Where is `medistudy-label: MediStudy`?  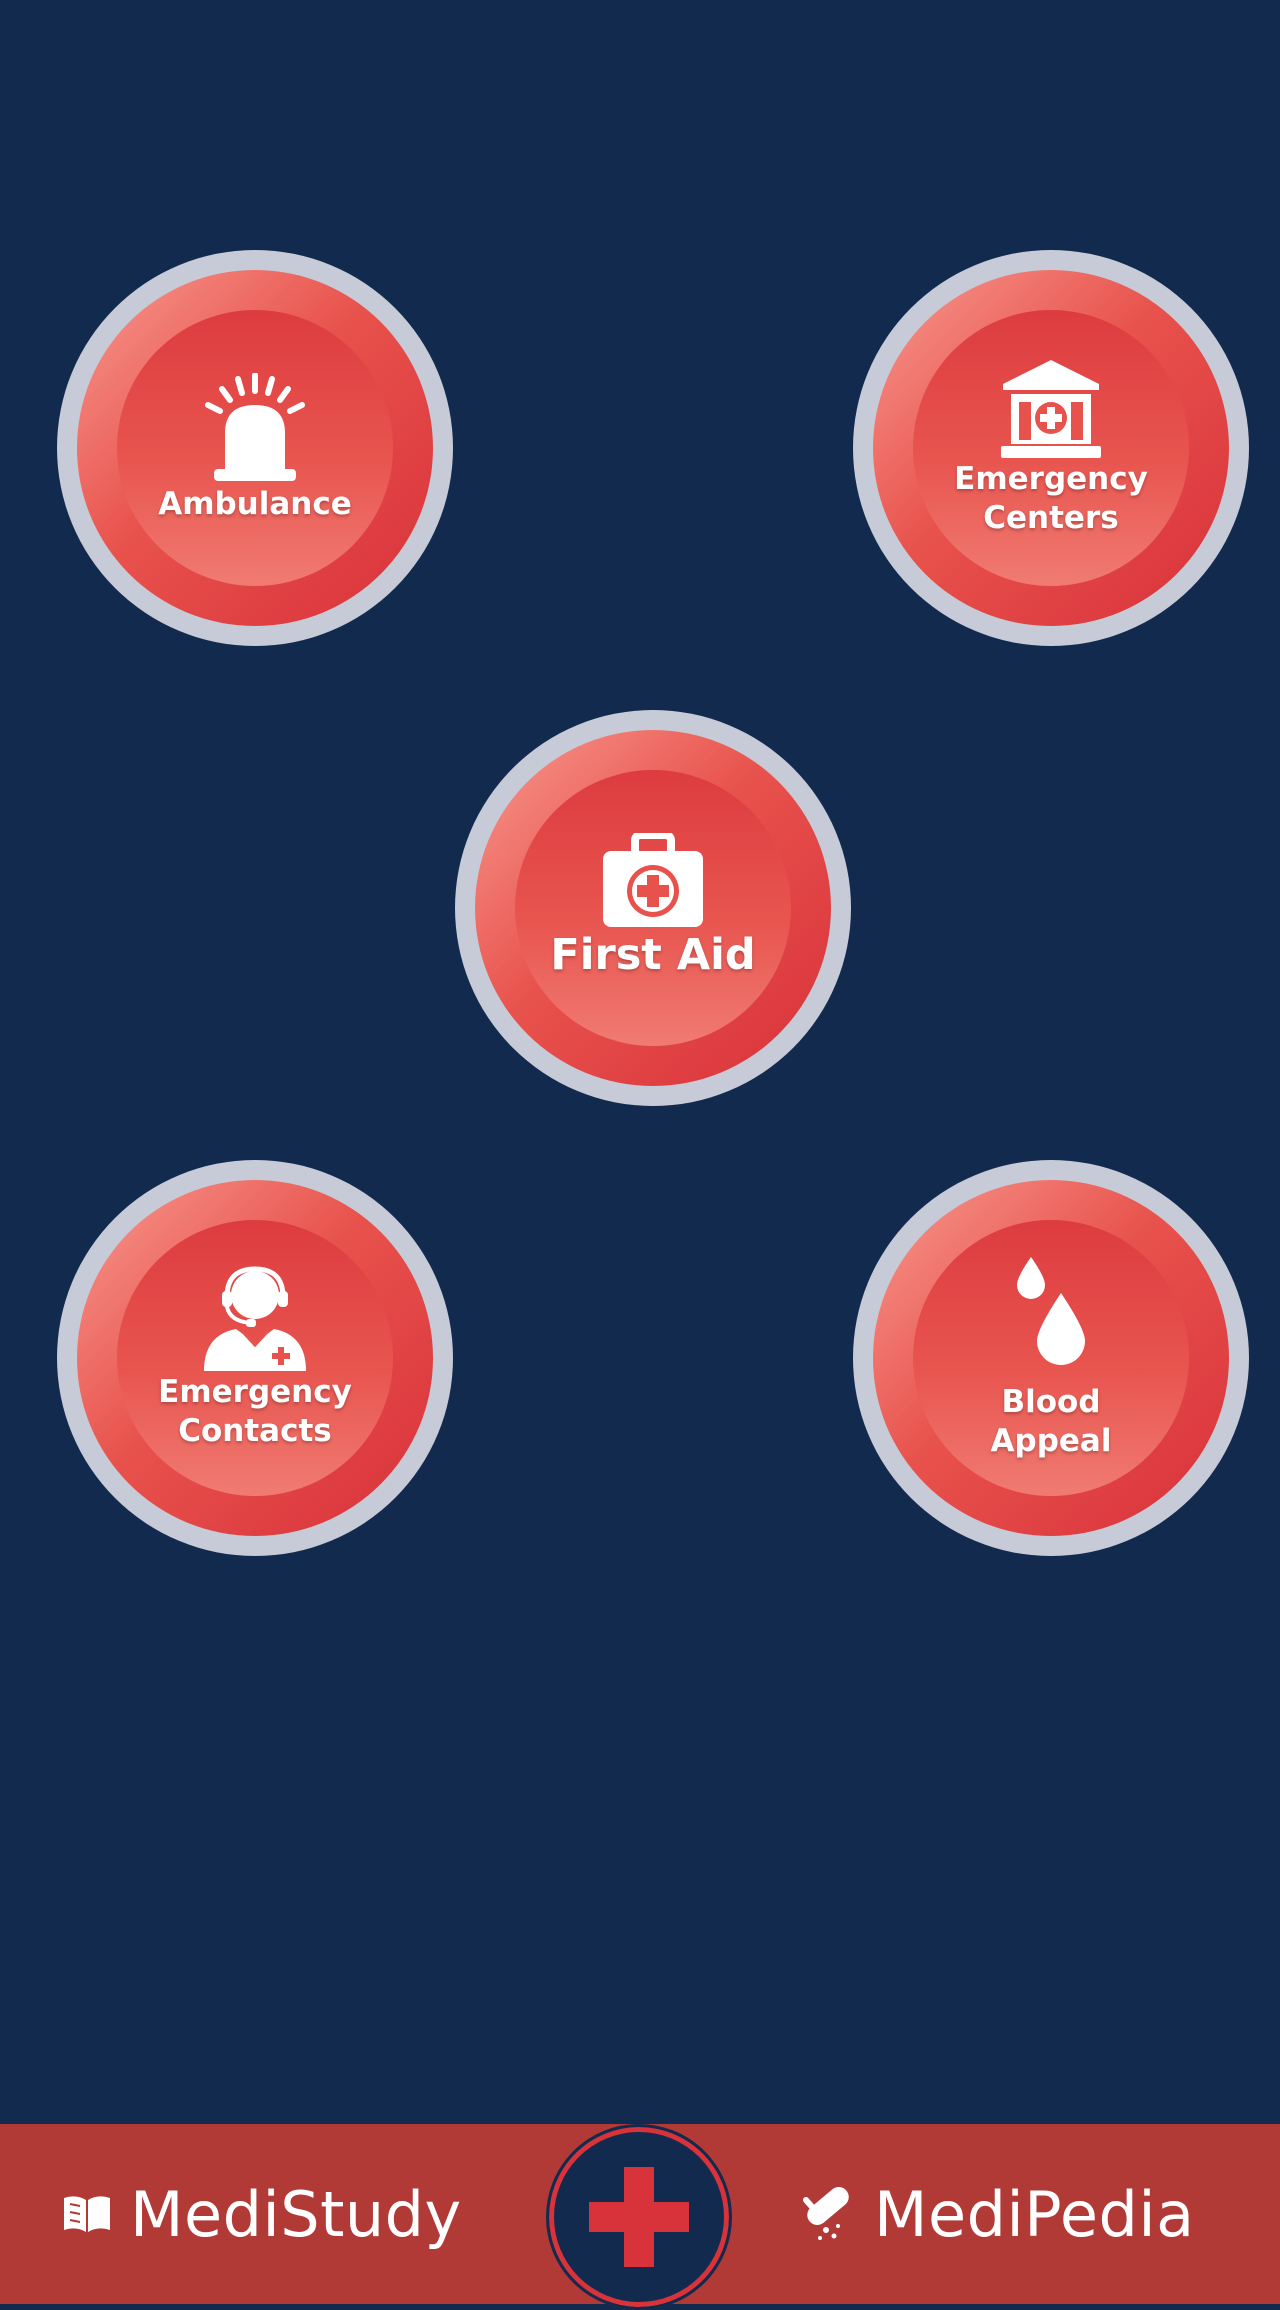 medistudy-label: MediStudy is located at coordinates (296, 2214).